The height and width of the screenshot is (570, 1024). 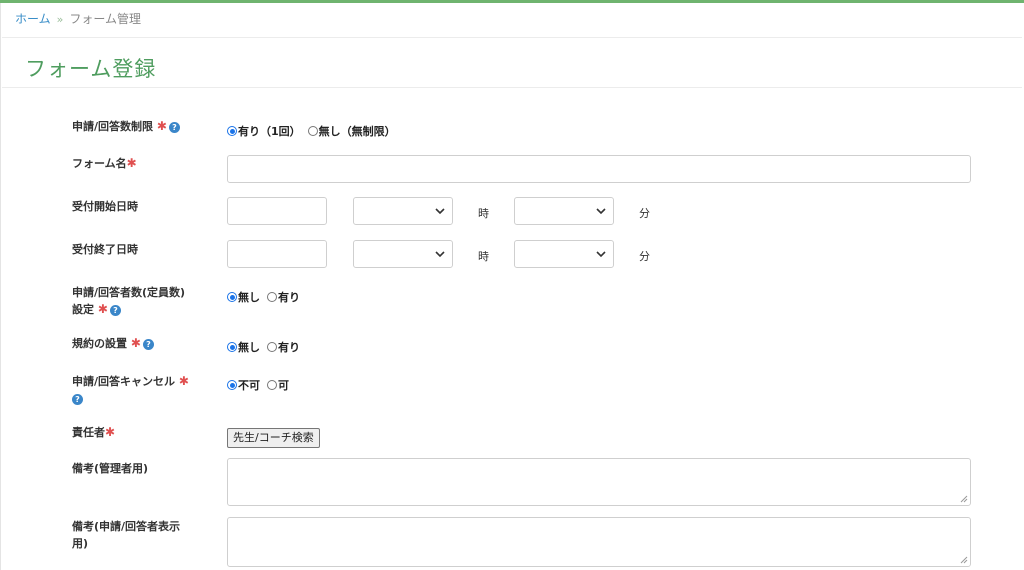 What do you see at coordinates (599, 482) in the screenshot?
I see `note-admin-textarea` at bounding box center [599, 482].